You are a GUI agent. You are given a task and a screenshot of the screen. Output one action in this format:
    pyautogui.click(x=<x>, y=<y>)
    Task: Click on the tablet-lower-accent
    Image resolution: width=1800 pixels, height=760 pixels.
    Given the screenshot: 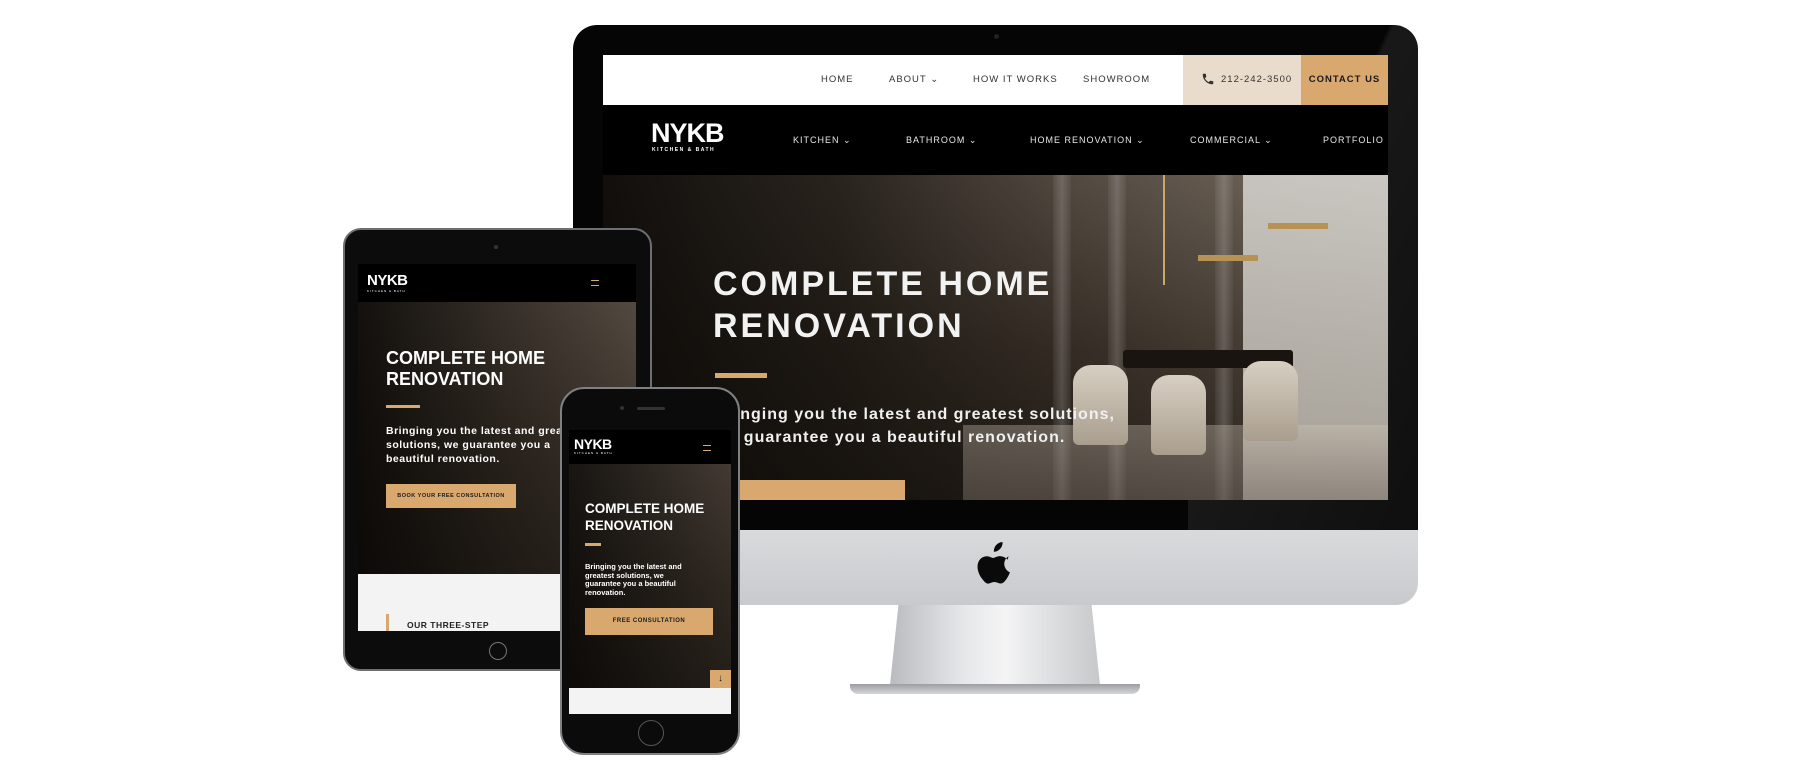 What is the action you would take?
    pyautogui.click(x=387, y=622)
    